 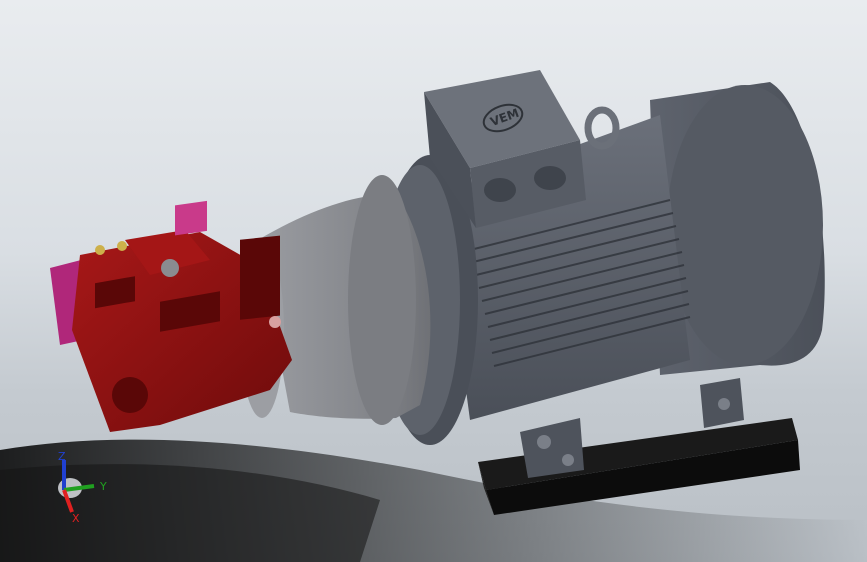 I want to click on x-axis-label: X, so click(x=76, y=518).